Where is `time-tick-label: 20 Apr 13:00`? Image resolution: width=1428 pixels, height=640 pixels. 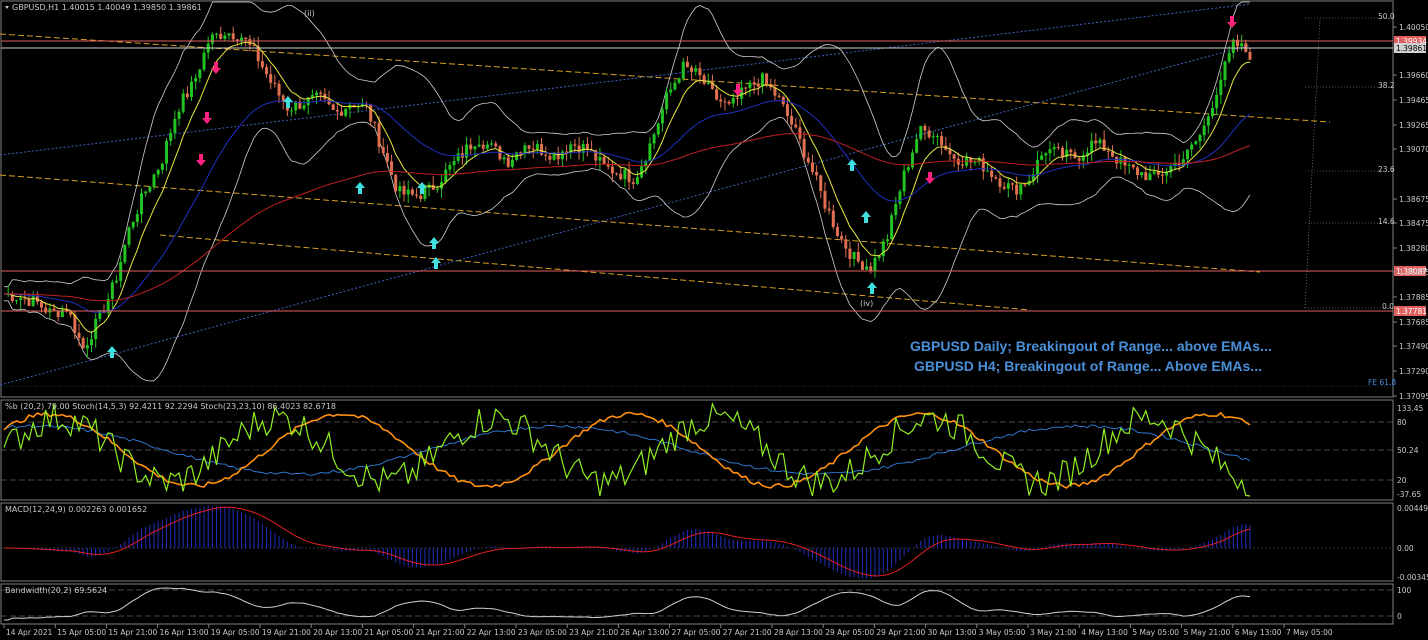
time-tick-label: 20 Apr 13:00 is located at coordinates (337, 632).